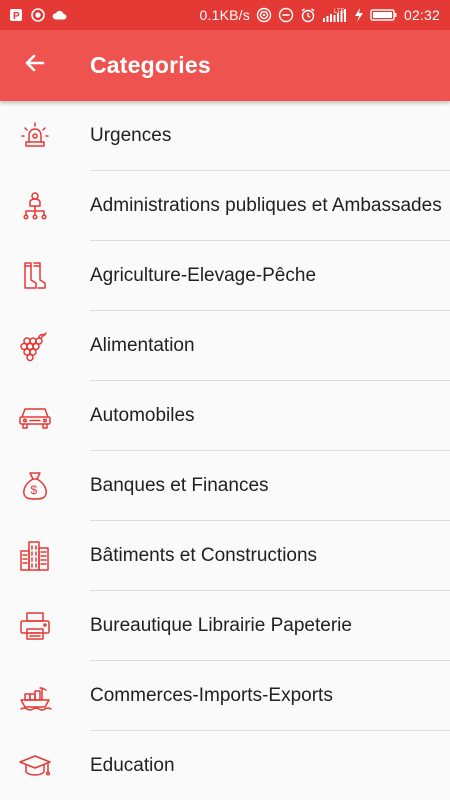 The width and height of the screenshot is (450, 800). Describe the element at coordinates (359, 15) in the screenshot. I see `charging-icon` at that location.